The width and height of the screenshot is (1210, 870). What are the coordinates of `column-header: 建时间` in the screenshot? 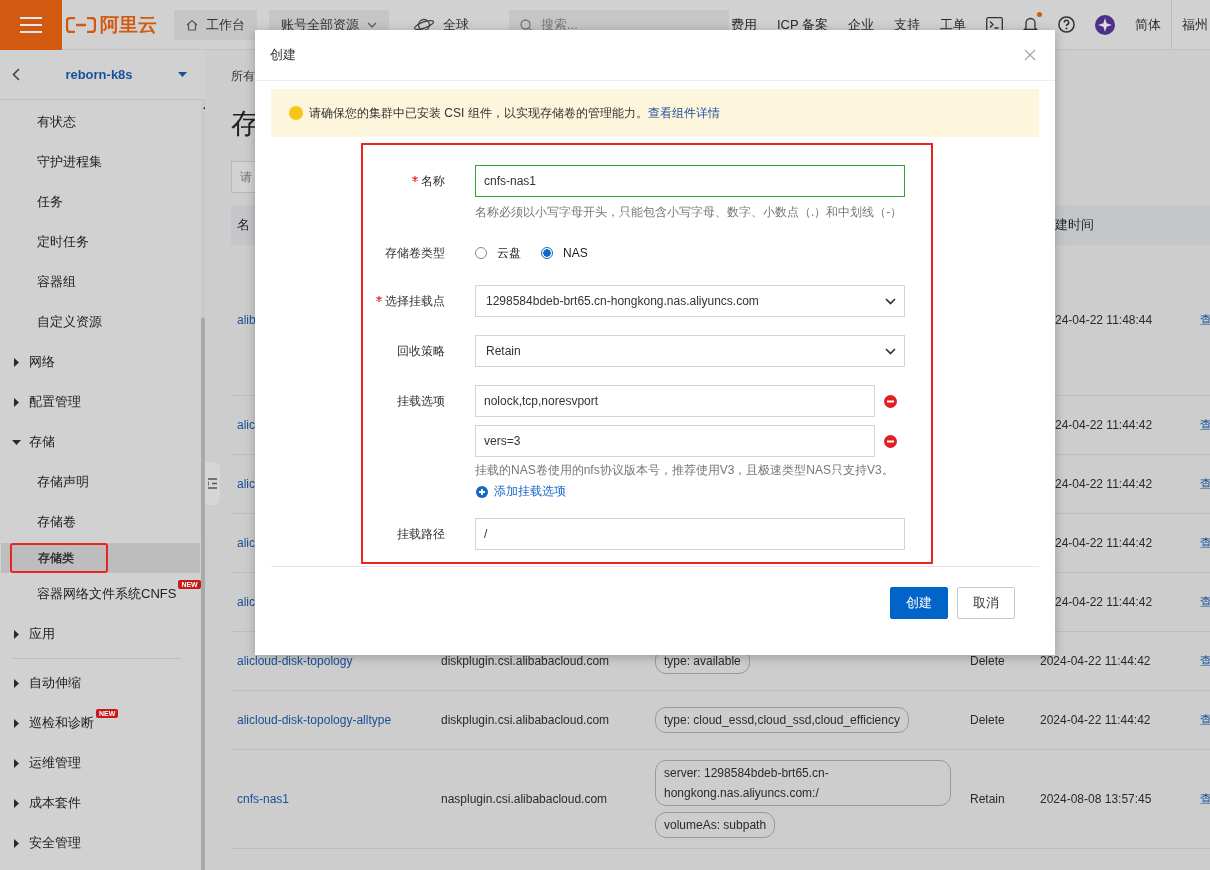 It's located at (1074, 225).